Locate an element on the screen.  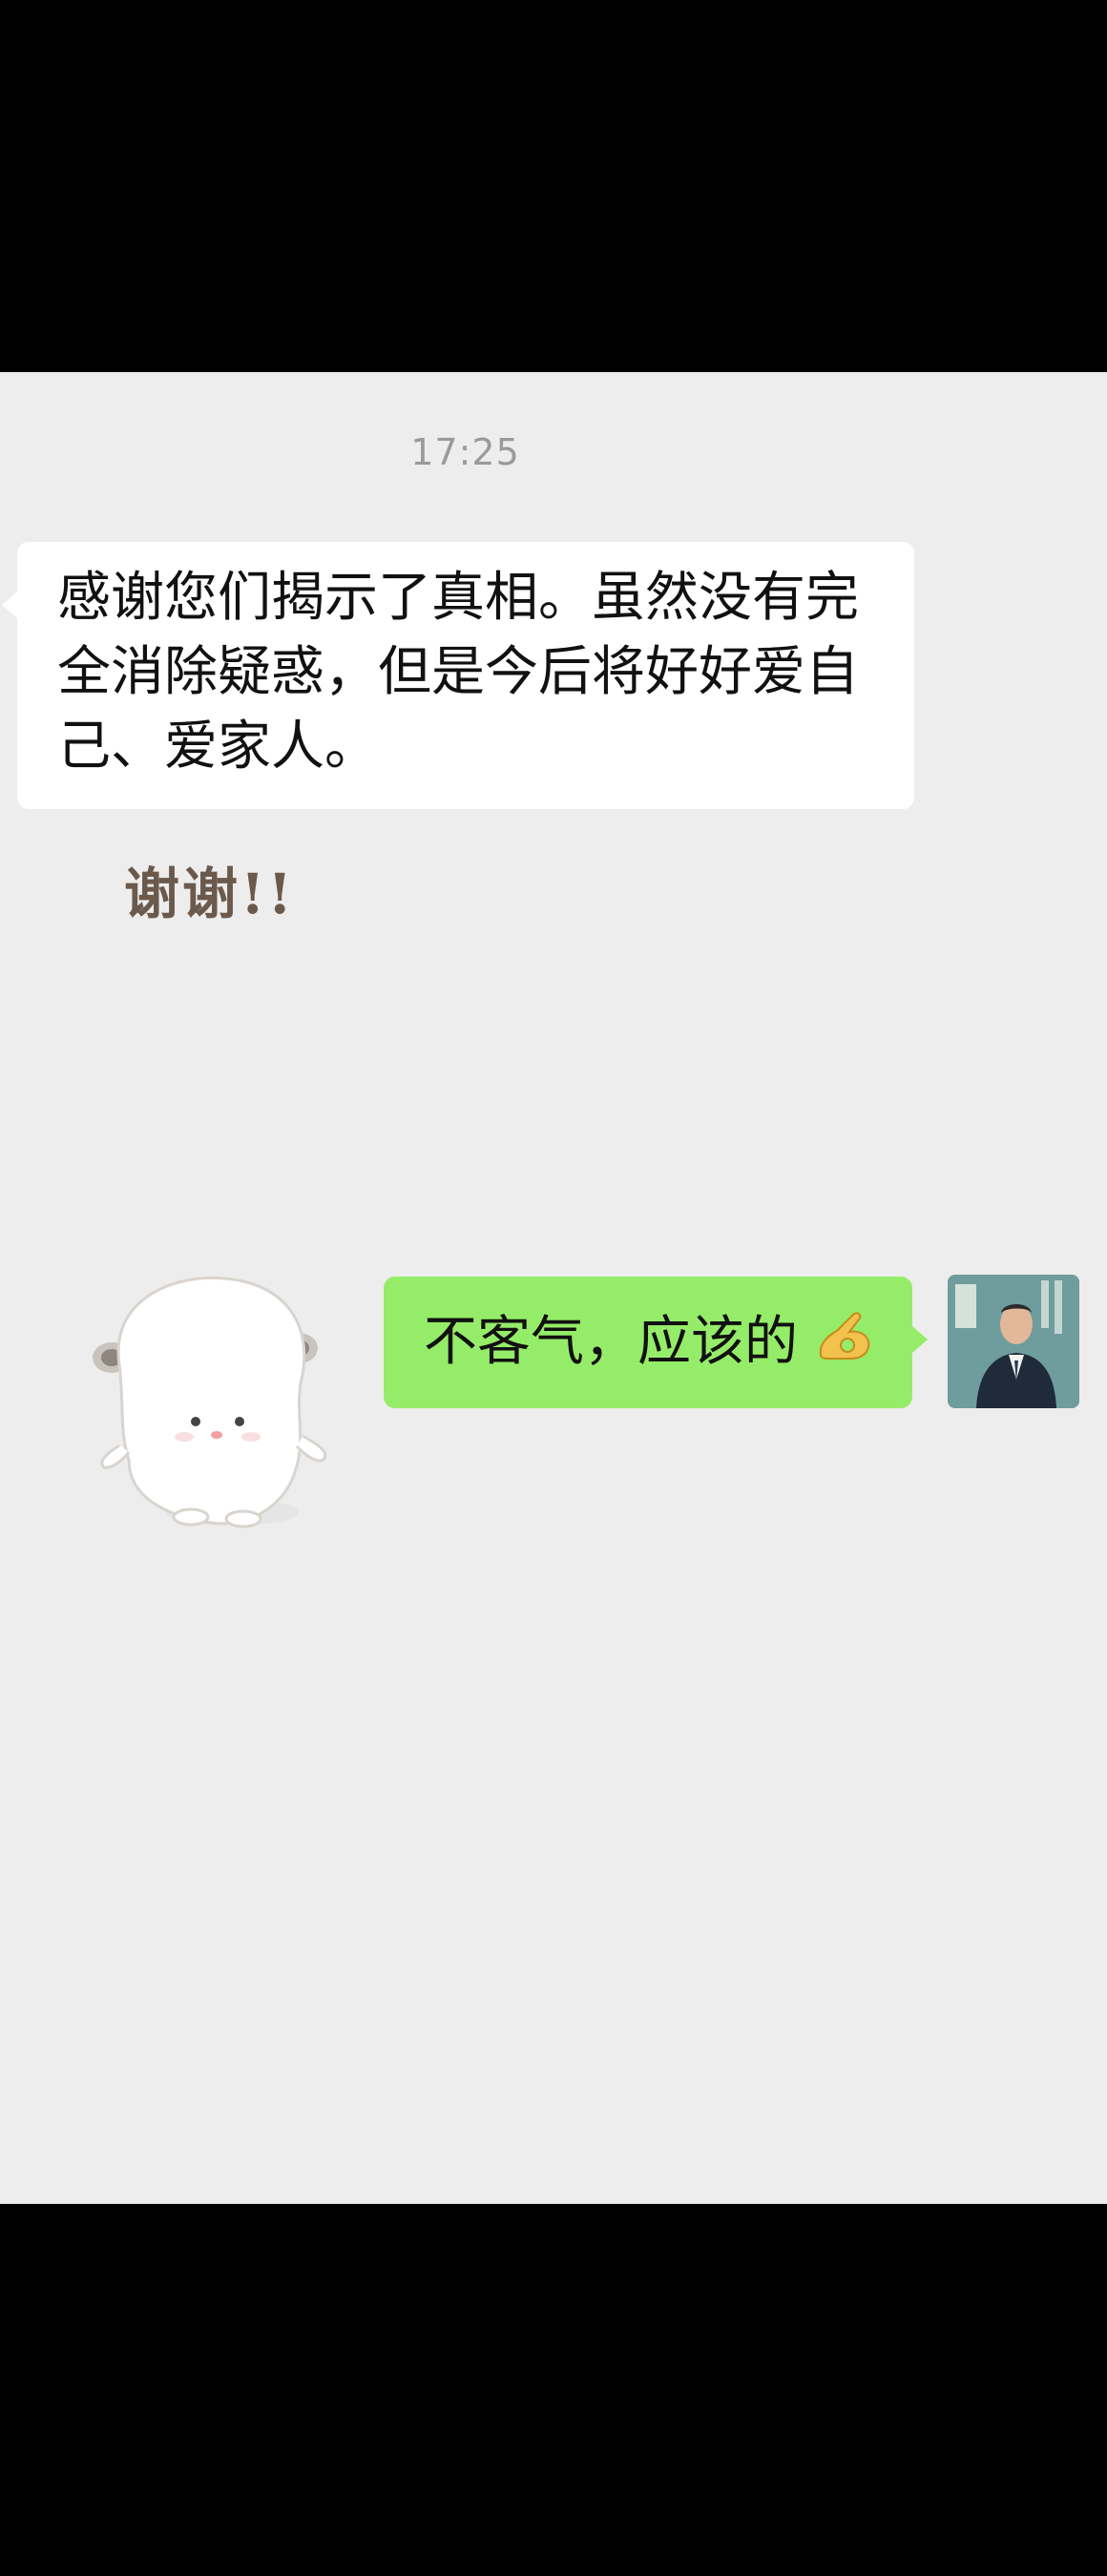
message-timestamp: 17:25 is located at coordinates (465, 452).